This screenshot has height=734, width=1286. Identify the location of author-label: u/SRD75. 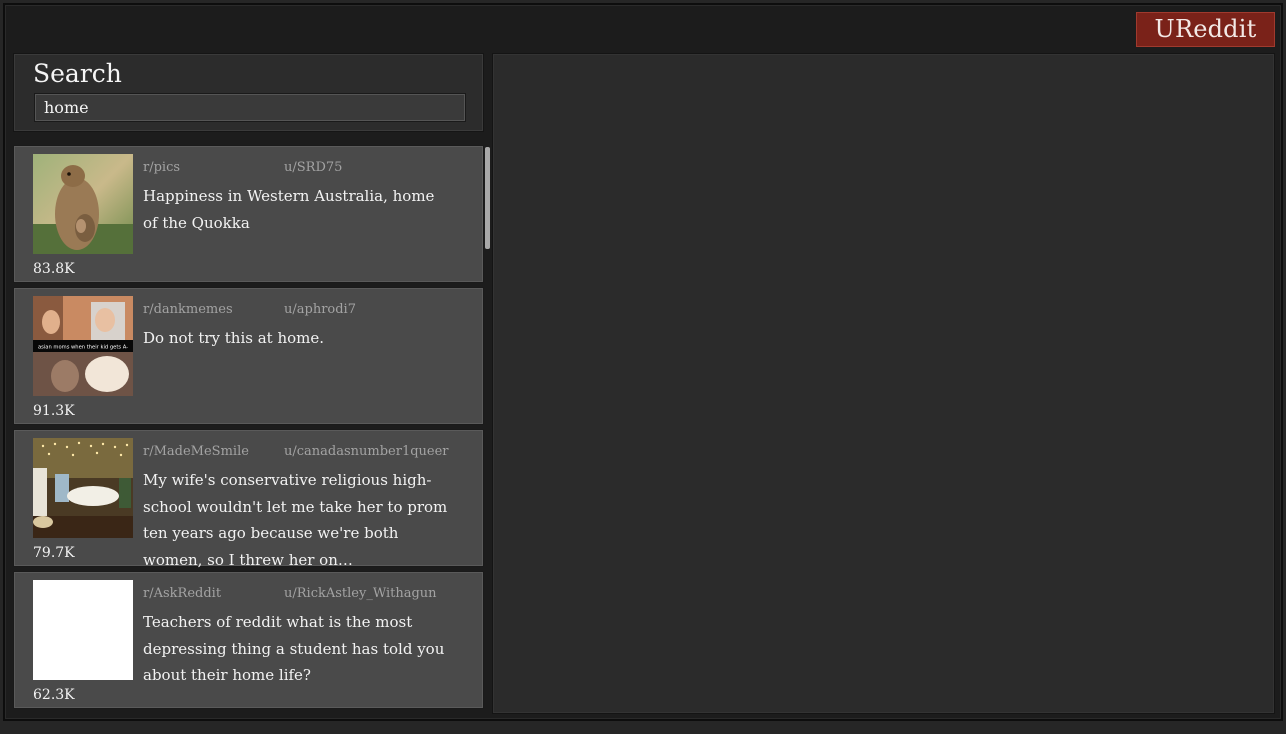
(313, 167).